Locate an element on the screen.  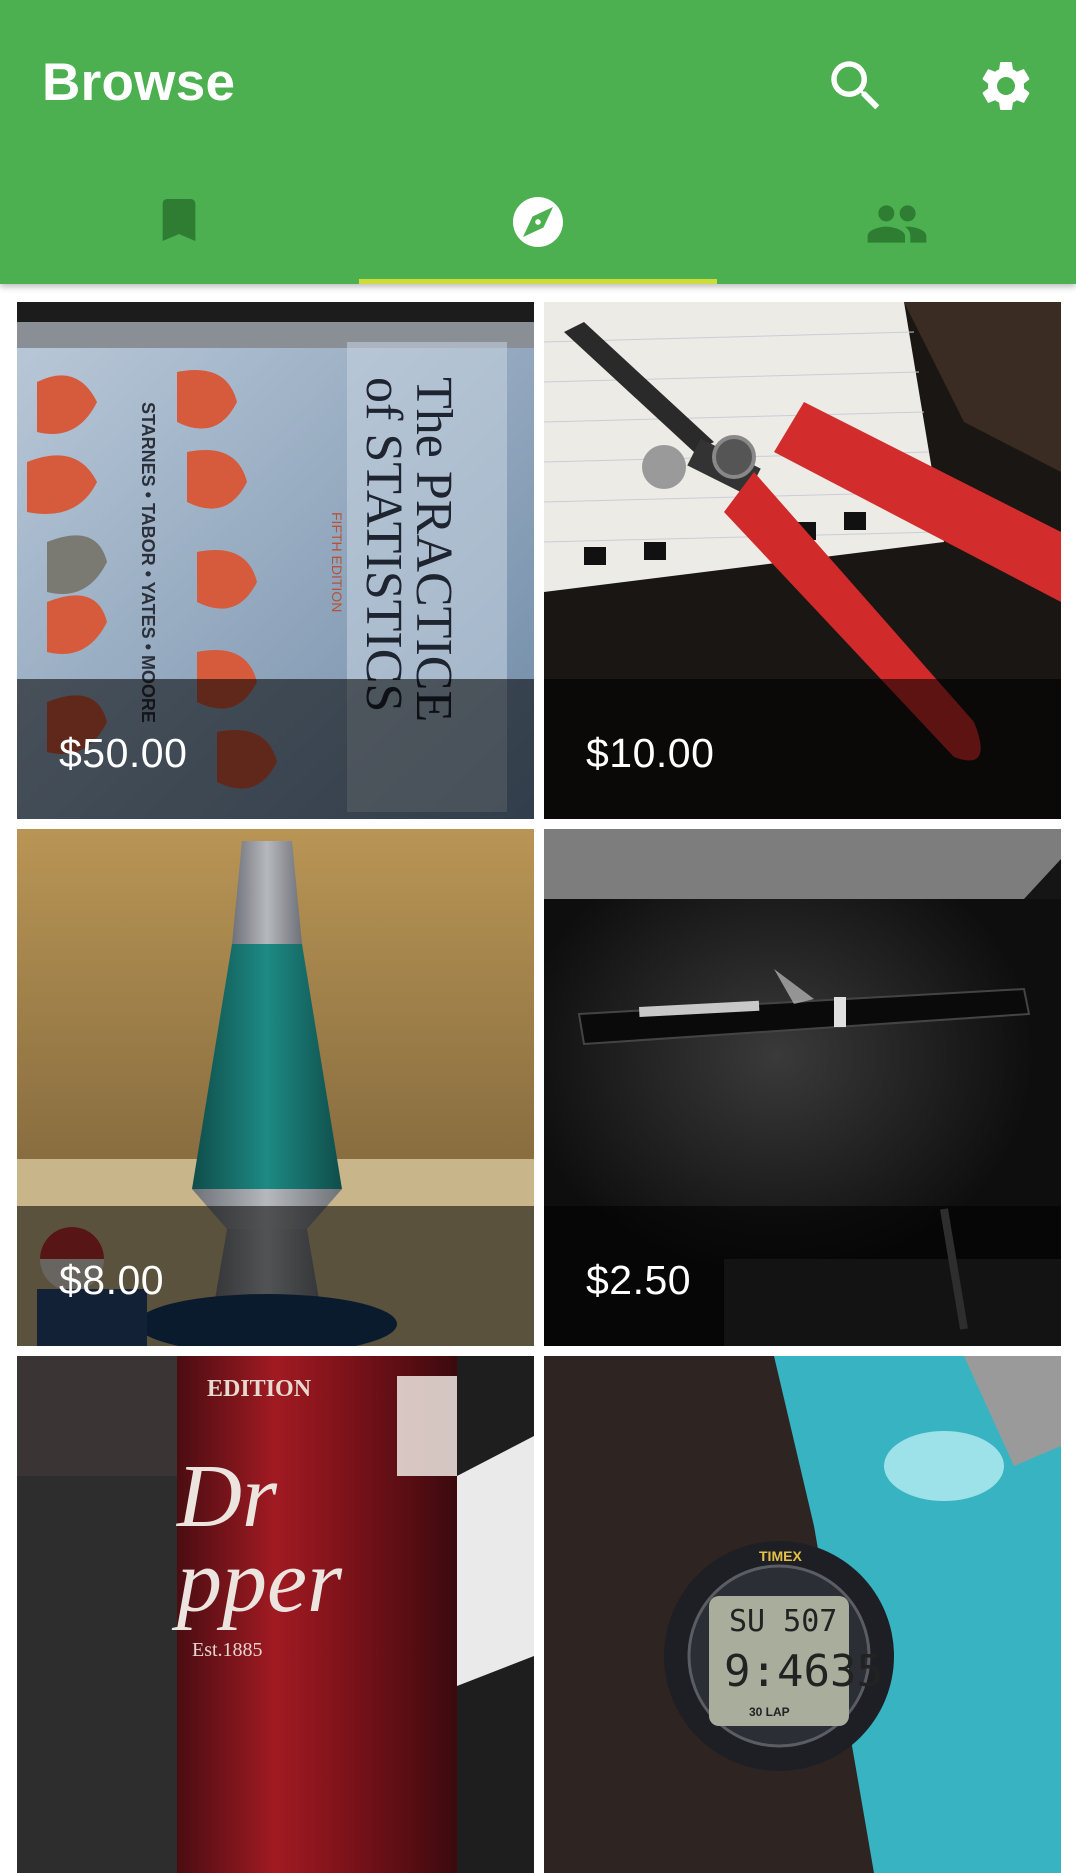
svg-text: The PRACTICE is located at coordinates (433, 549).